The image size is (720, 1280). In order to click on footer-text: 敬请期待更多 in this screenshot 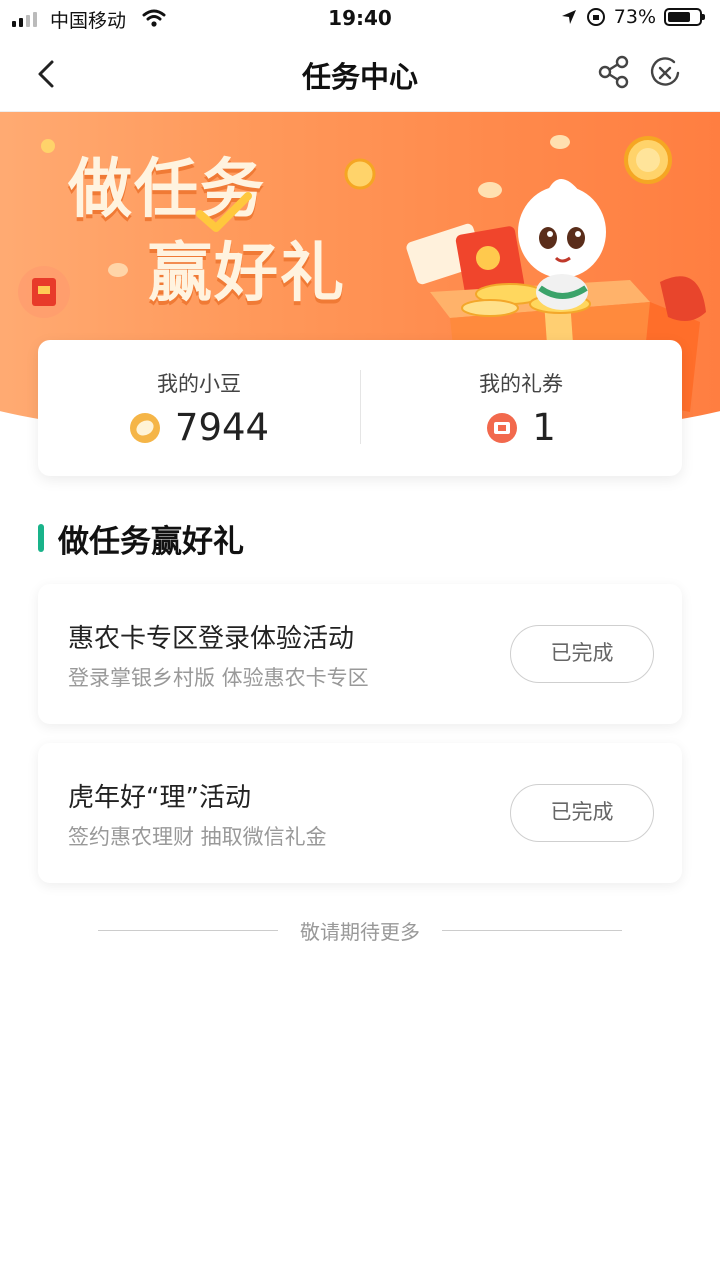, I will do `click(360, 931)`.